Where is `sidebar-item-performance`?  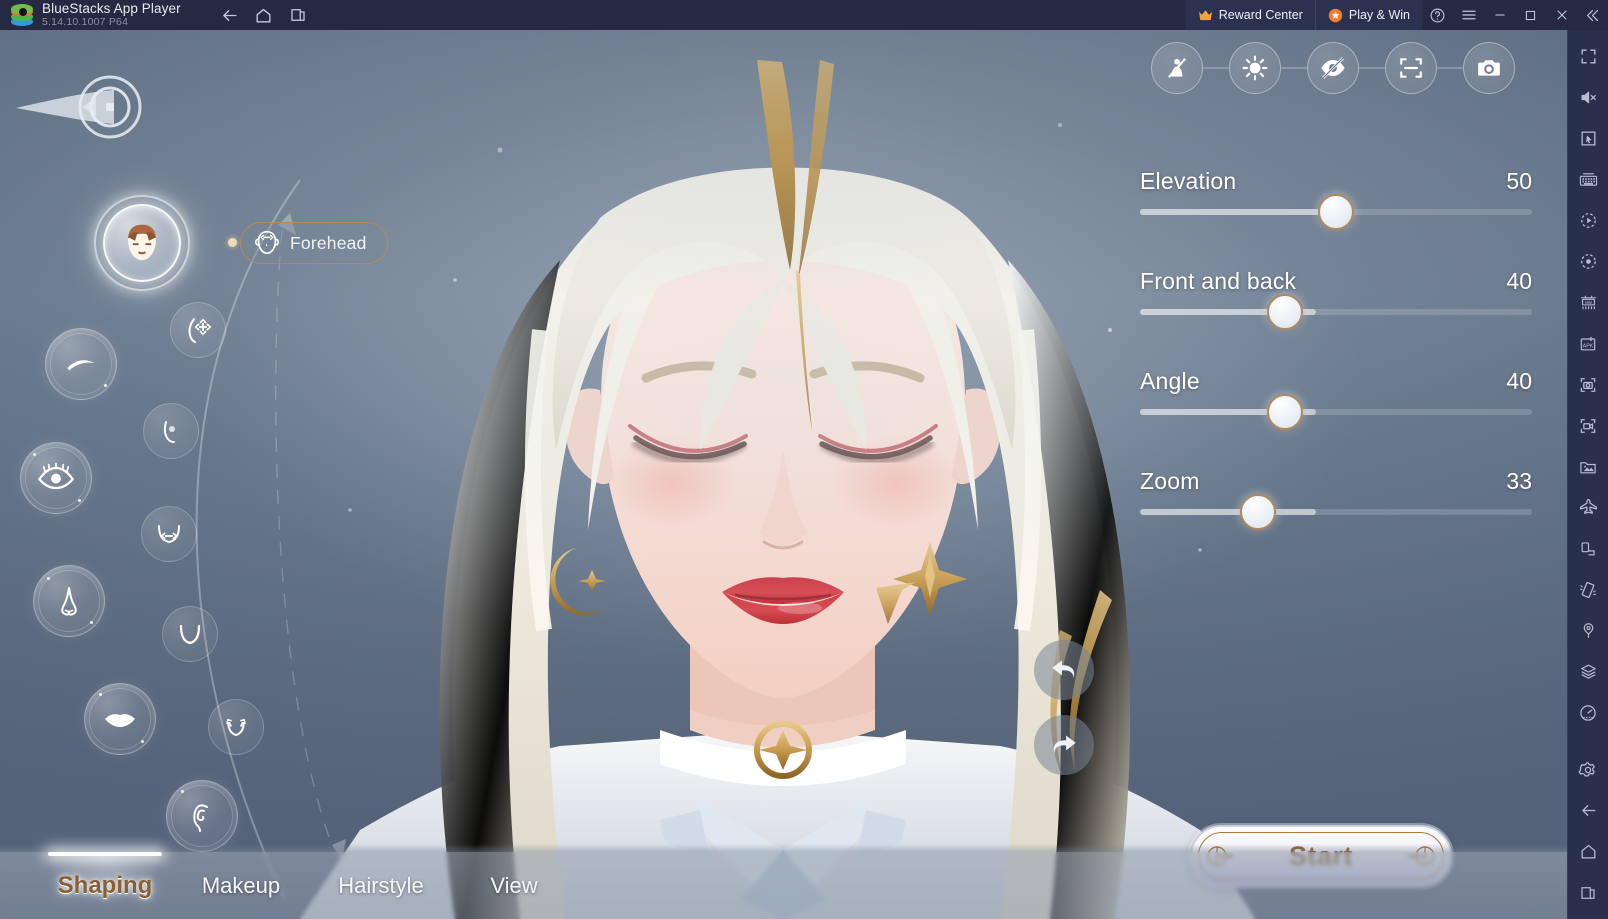
sidebar-item-performance is located at coordinates (1588, 712).